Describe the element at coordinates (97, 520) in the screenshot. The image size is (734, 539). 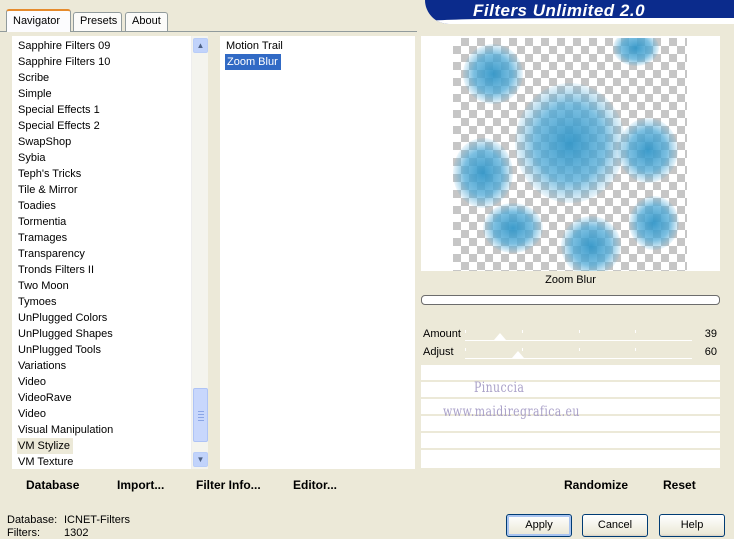
I see `database-value: ICNET-Filters` at that location.